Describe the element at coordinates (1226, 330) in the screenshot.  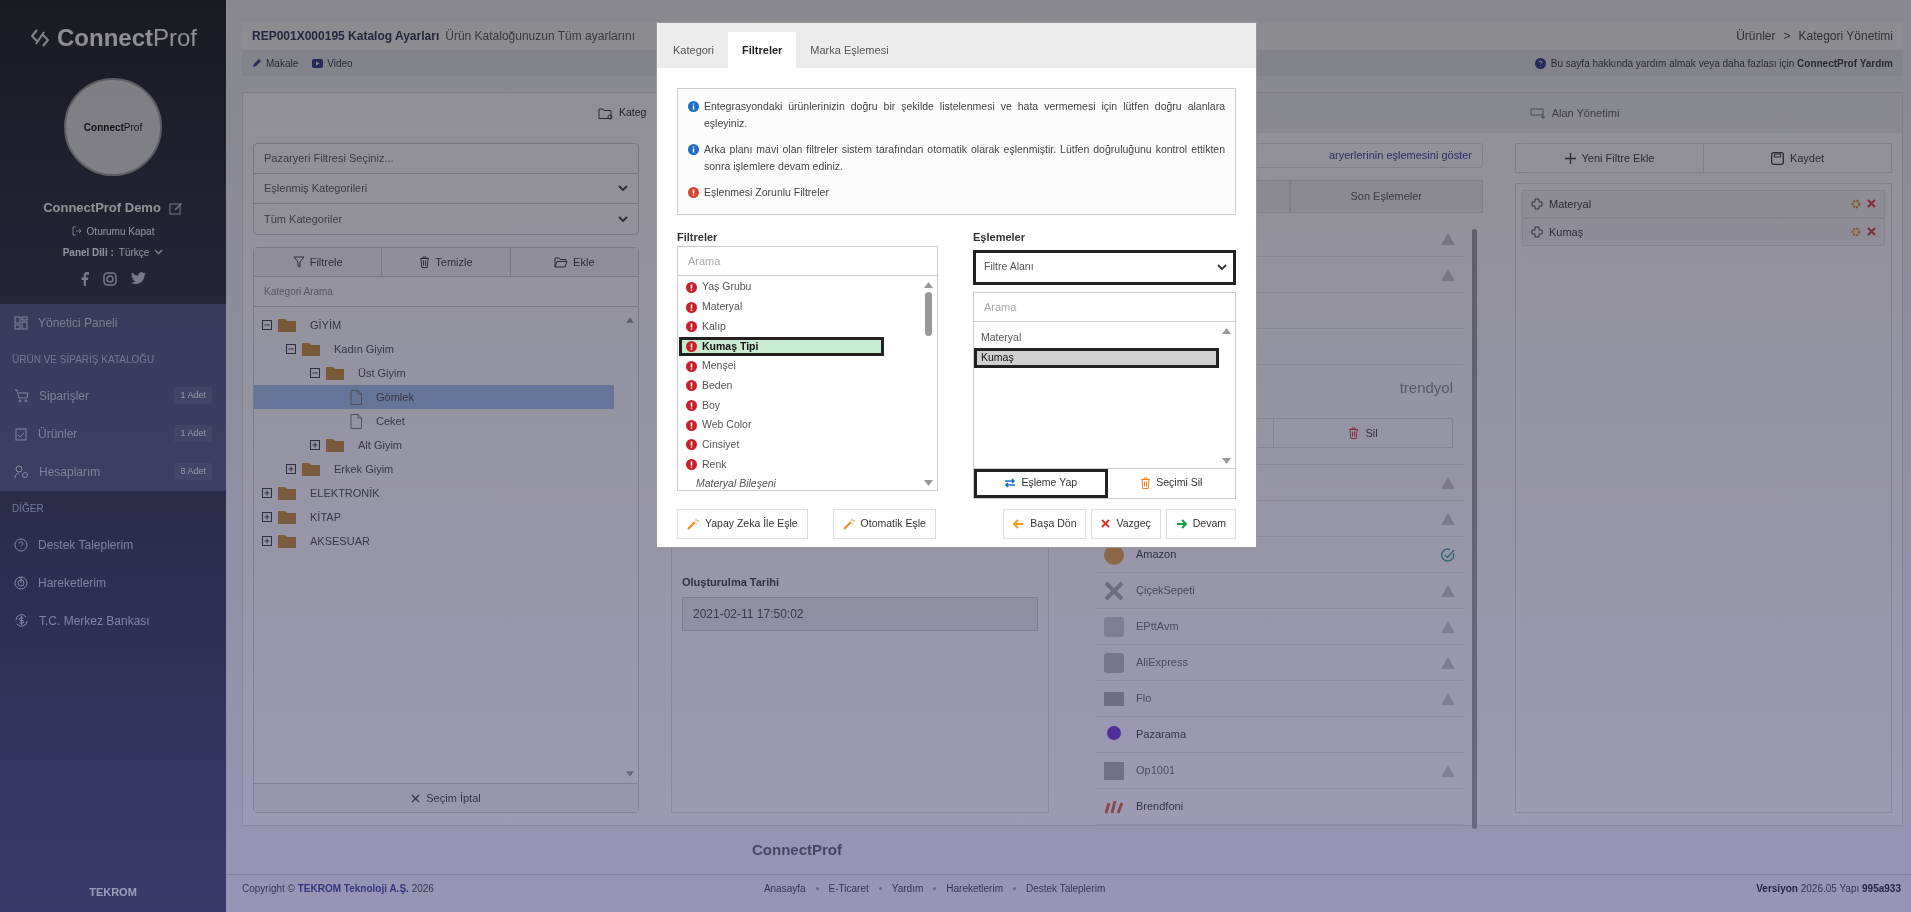
I see `scroll-up-icon` at that location.